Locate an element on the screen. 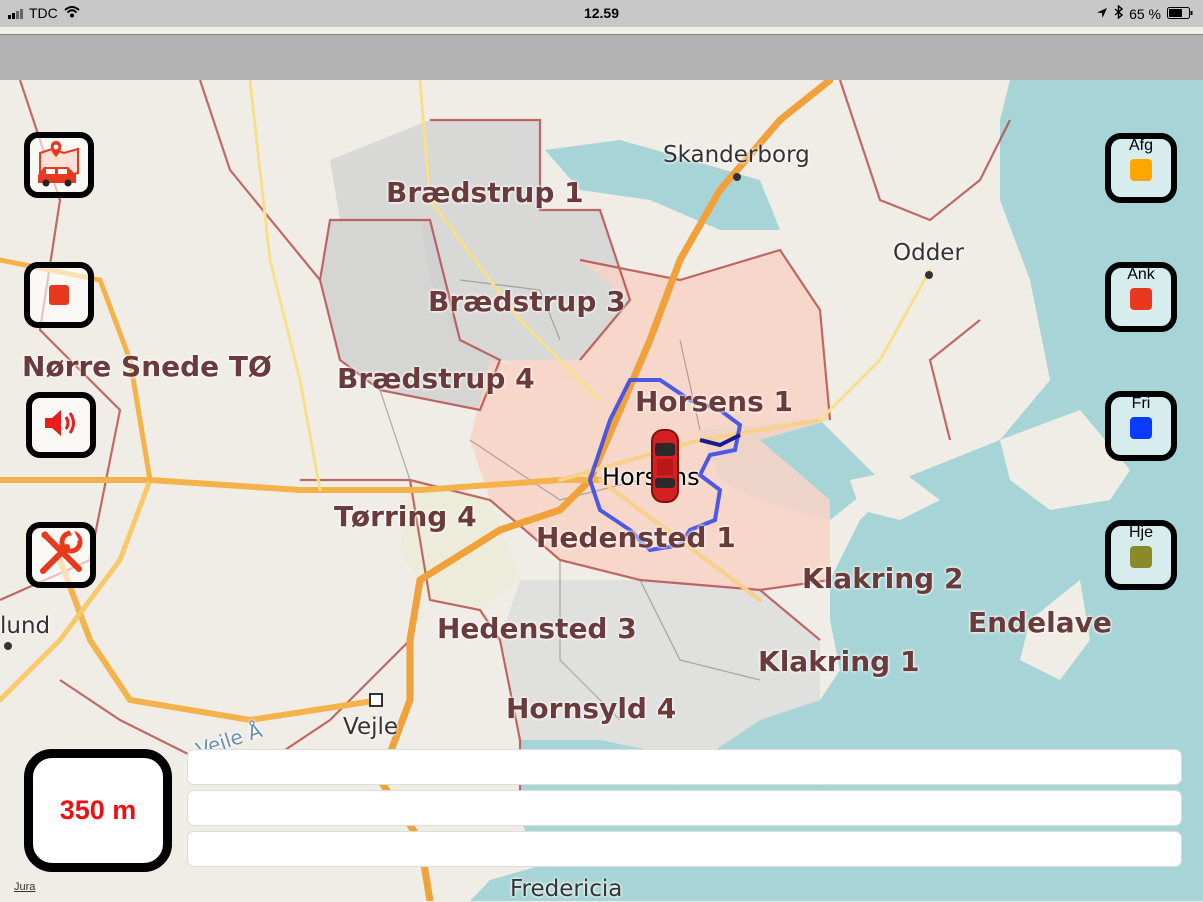  stop-icon is located at coordinates (59, 295).